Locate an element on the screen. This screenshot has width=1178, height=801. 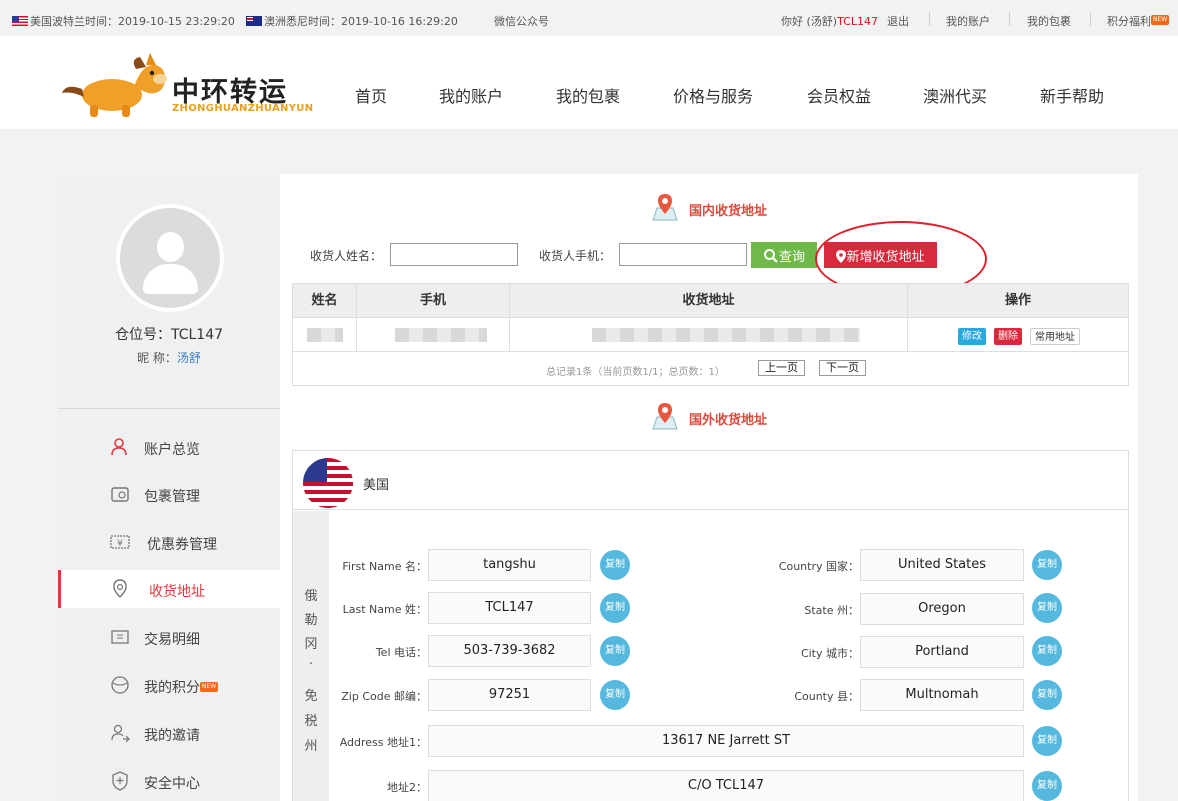
location-icon is located at coordinates (120, 588).